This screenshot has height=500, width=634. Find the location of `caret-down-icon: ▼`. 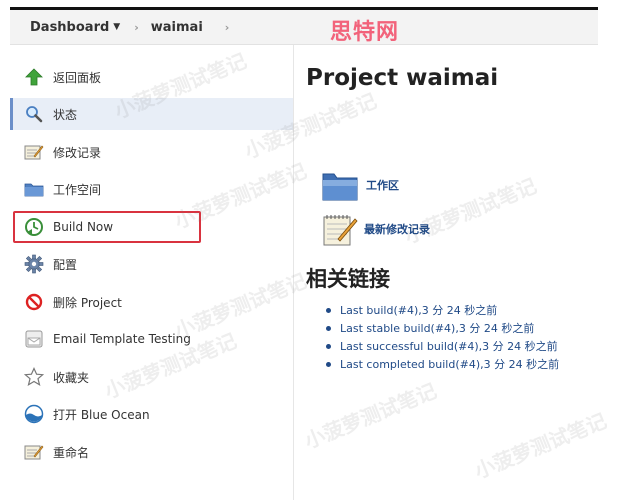

caret-down-icon: ▼ is located at coordinates (116, 27).